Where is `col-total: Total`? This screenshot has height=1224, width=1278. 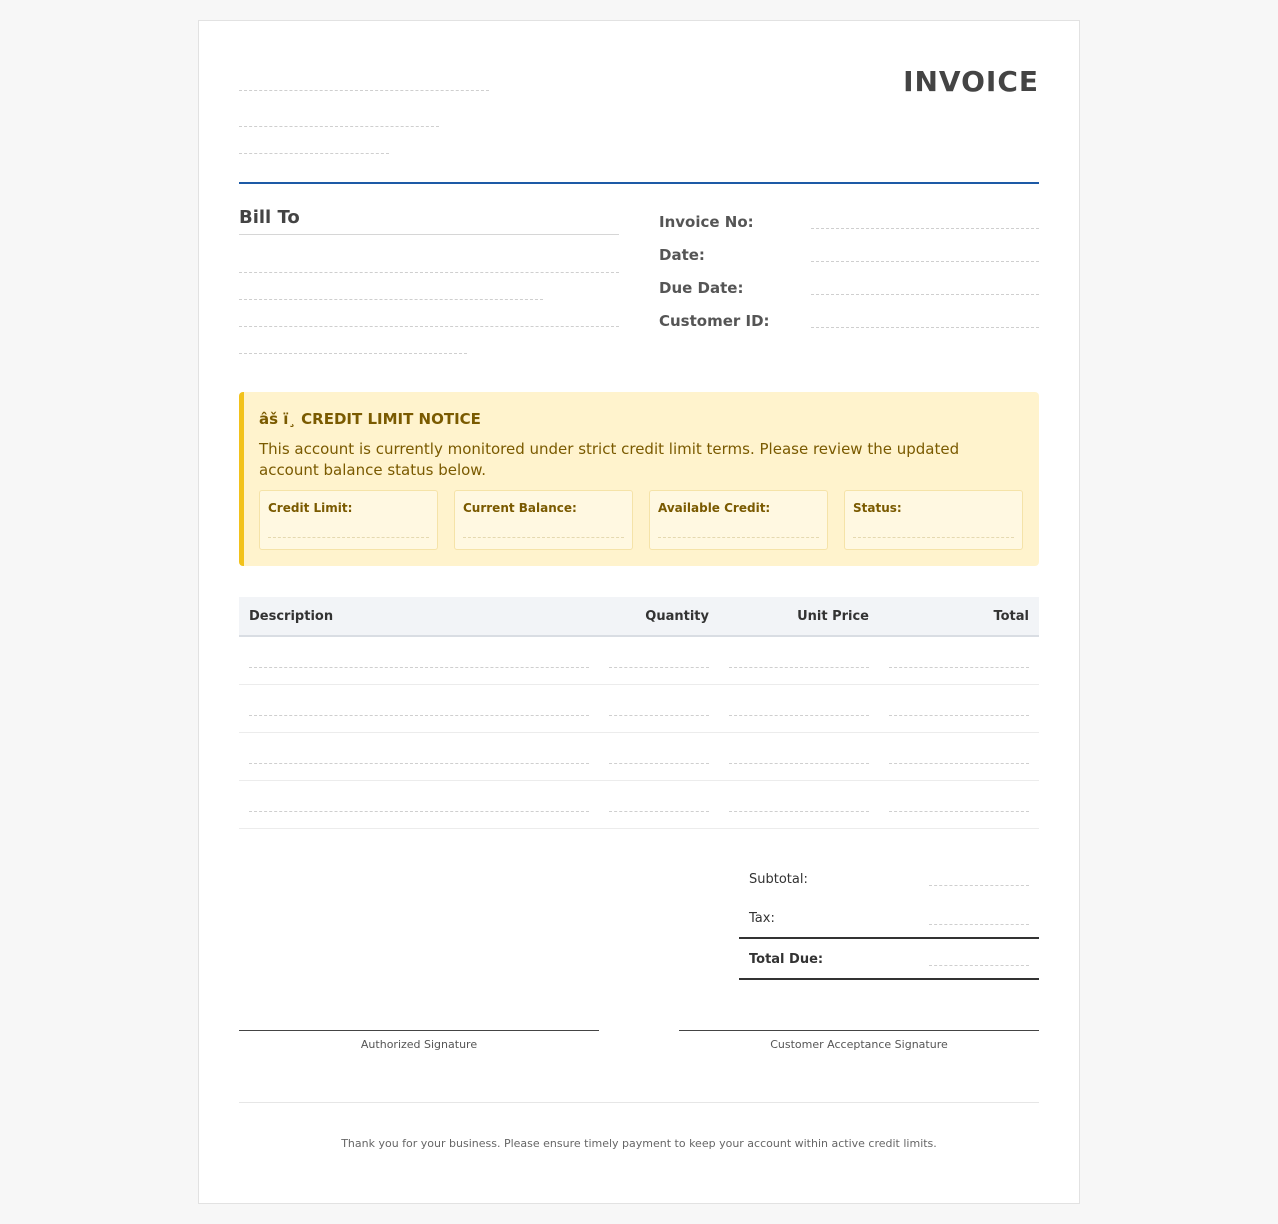
col-total: Total is located at coordinates (1011, 616).